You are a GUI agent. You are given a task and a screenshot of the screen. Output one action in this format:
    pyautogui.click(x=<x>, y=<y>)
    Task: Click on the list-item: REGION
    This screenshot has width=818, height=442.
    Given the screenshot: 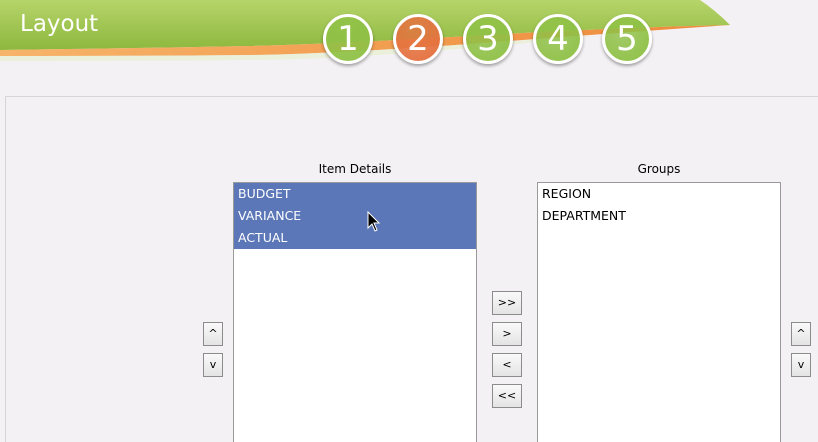 What is the action you would take?
    pyautogui.click(x=659, y=194)
    